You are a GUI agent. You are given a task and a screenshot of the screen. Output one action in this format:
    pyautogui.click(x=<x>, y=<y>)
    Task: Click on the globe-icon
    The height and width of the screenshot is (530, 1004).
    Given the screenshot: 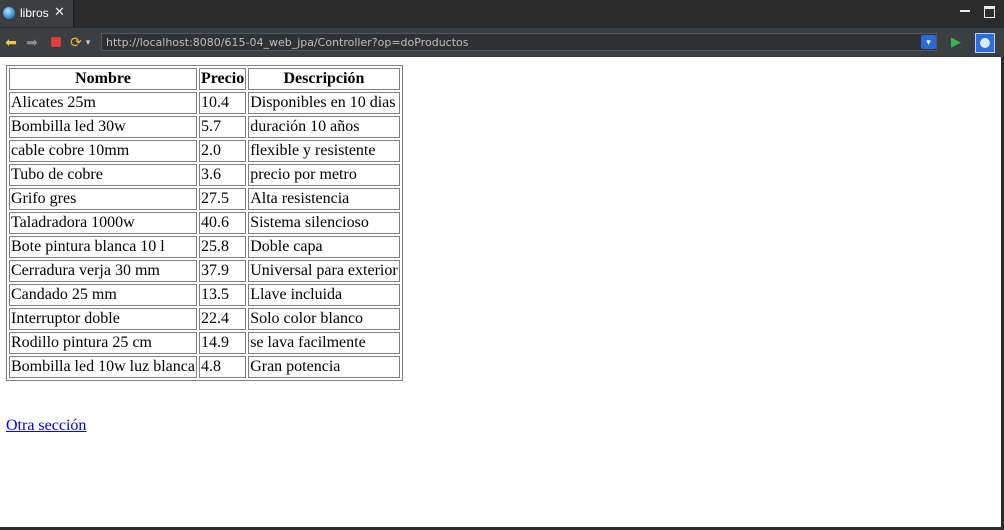 What is the action you would take?
    pyautogui.click(x=9, y=13)
    